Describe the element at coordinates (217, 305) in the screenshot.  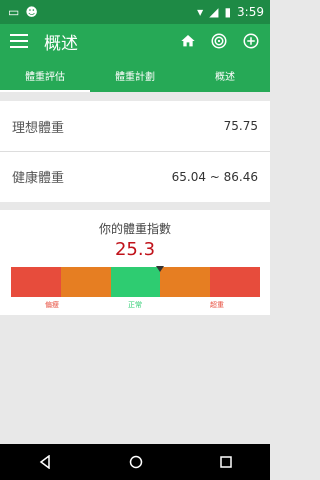
I see `scale-label-overweight: 超重` at that location.